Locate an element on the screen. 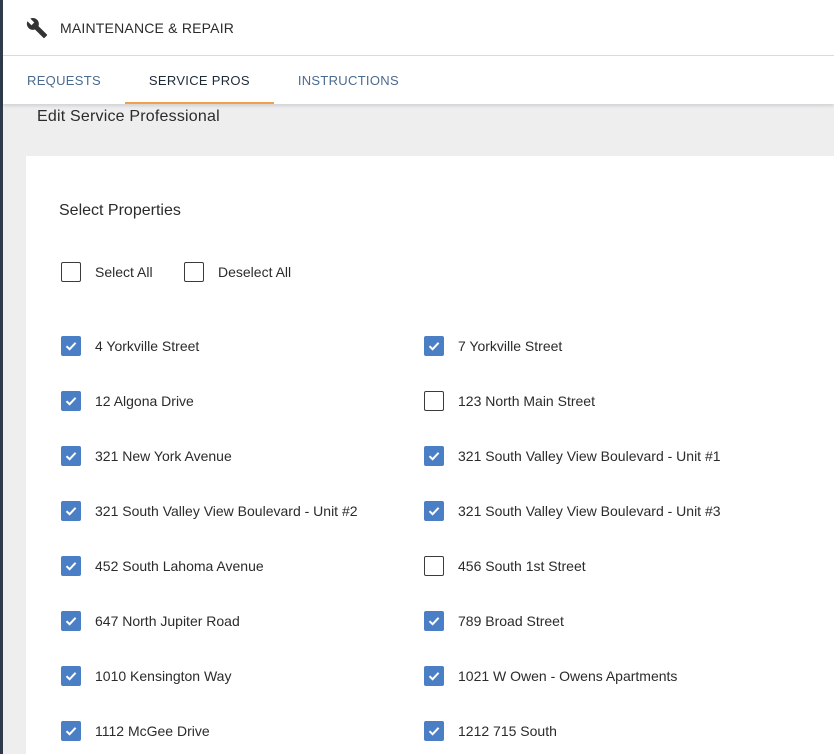 This screenshot has width=834, height=754. select-all-option: Select All is located at coordinates (107, 272).